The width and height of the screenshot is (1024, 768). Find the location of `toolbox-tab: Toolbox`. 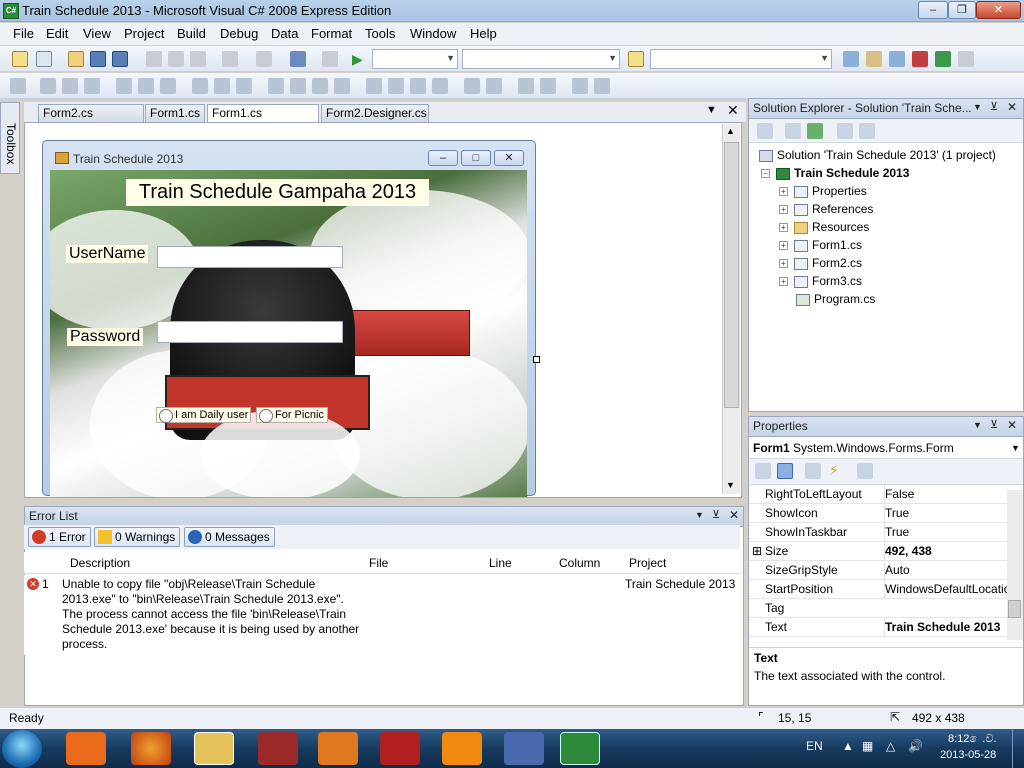

toolbox-tab: Toolbox is located at coordinates (10, 138).